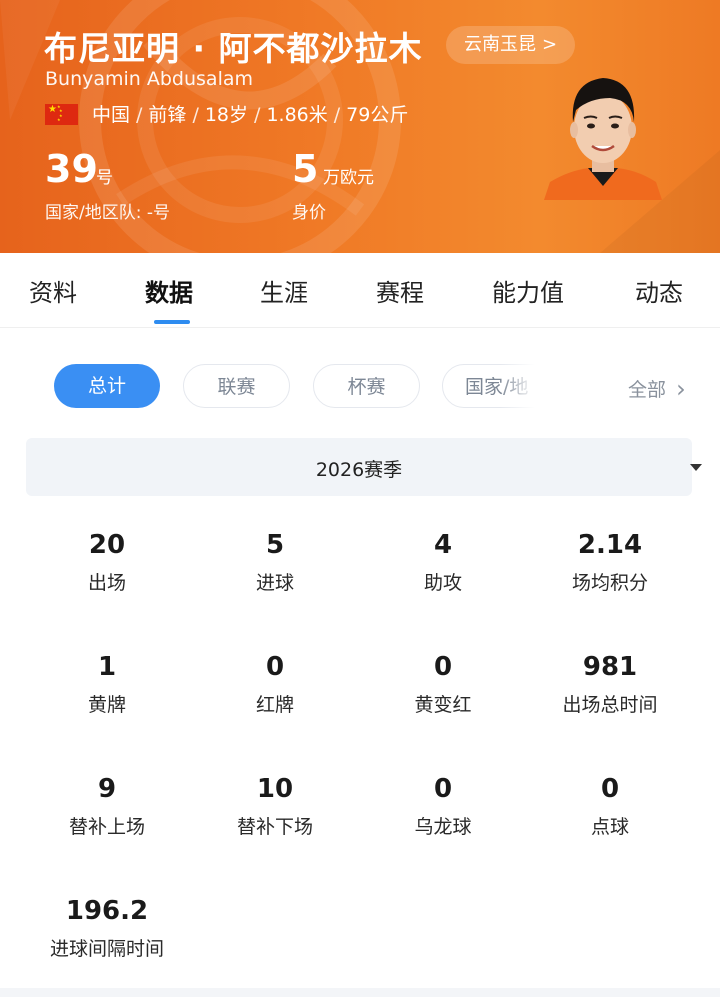 The image size is (720, 997). Describe the element at coordinates (275, 789) in the screenshot. I see `stat-value: 10` at that location.